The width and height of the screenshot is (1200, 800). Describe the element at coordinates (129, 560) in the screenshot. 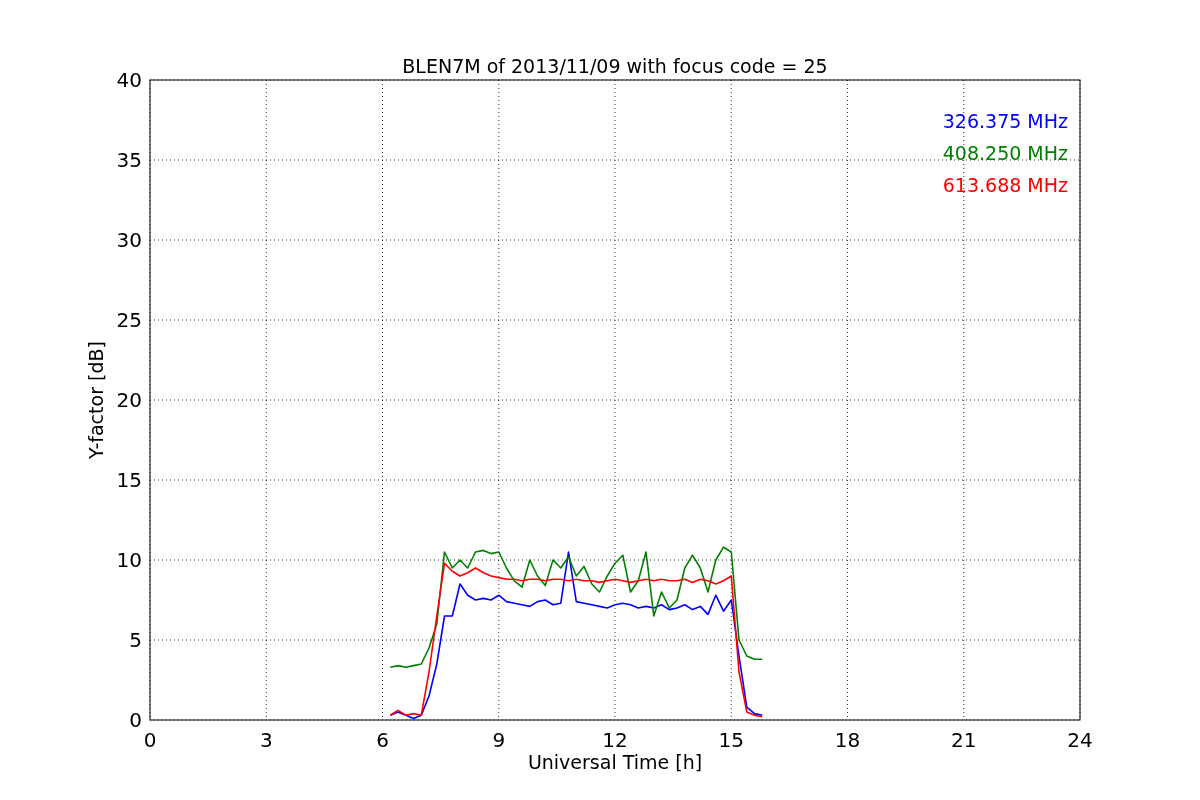

I see `y-tick-label: 10` at that location.